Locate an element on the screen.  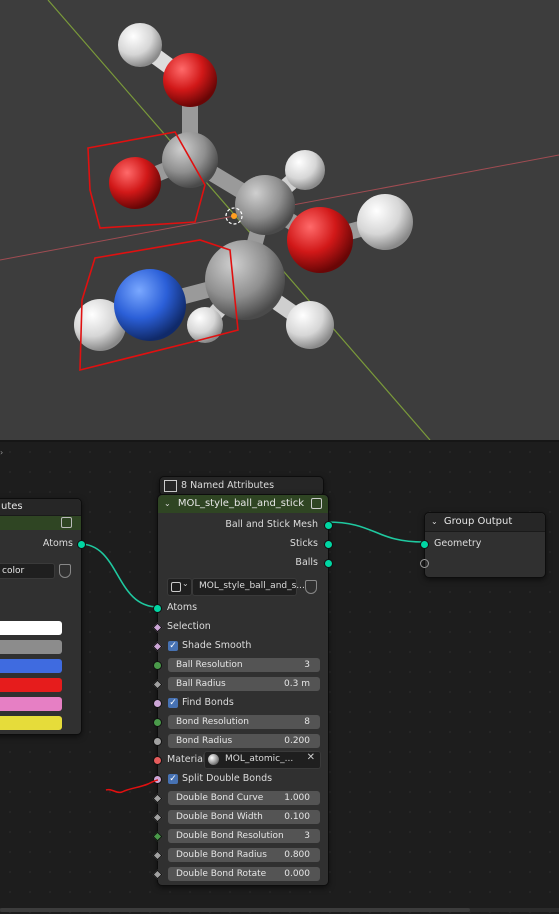
atoms-output-socket is located at coordinates (81, 544).